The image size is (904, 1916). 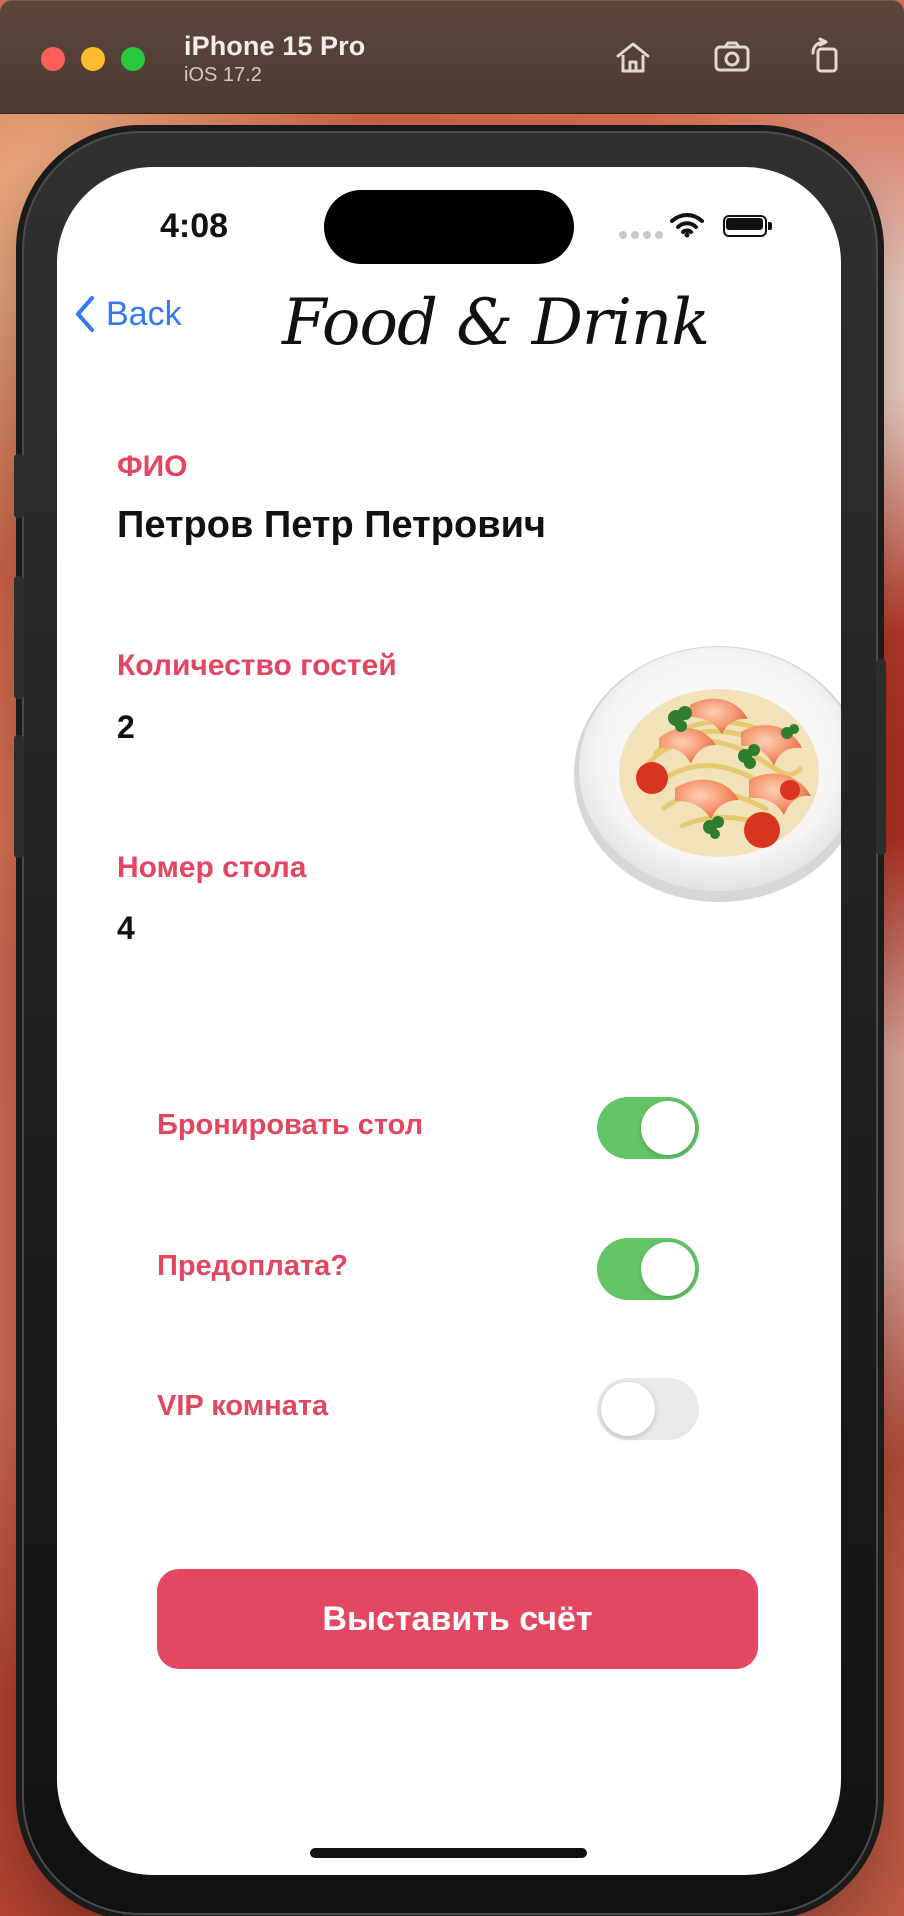 What do you see at coordinates (194, 226) in the screenshot?
I see `status-time: 4:08` at bounding box center [194, 226].